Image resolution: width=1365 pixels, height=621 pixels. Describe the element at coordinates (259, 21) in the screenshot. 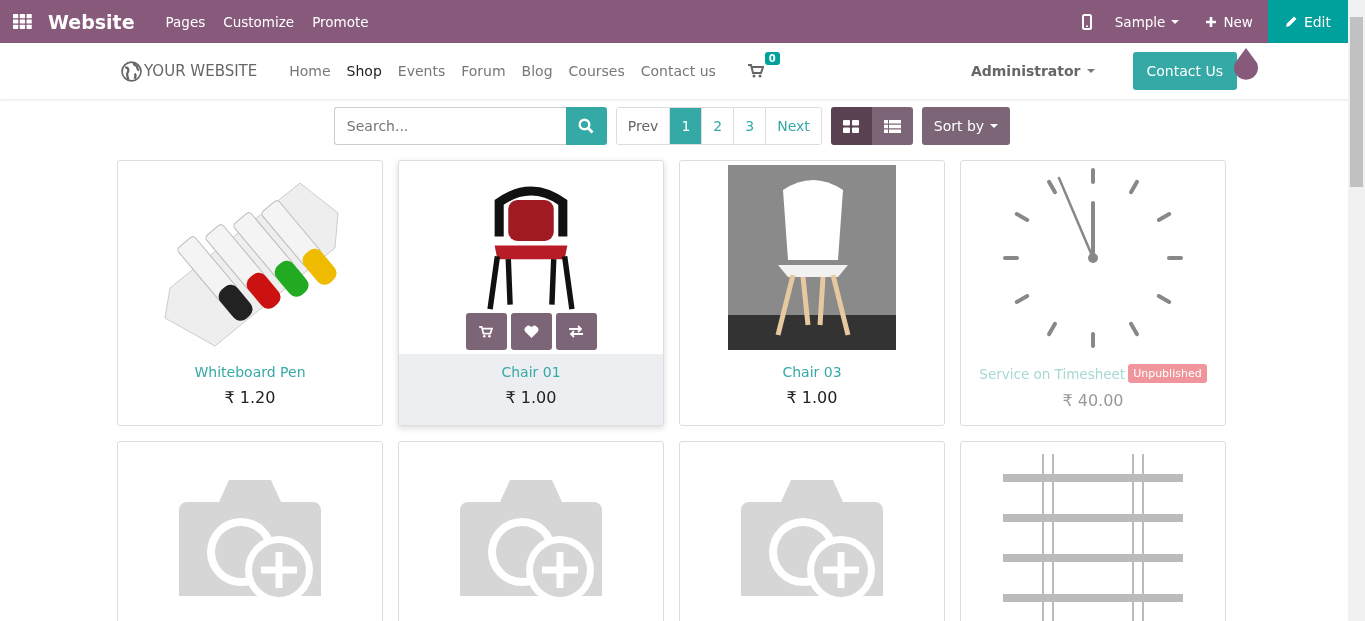

I see `top-menu-item: Customize` at that location.